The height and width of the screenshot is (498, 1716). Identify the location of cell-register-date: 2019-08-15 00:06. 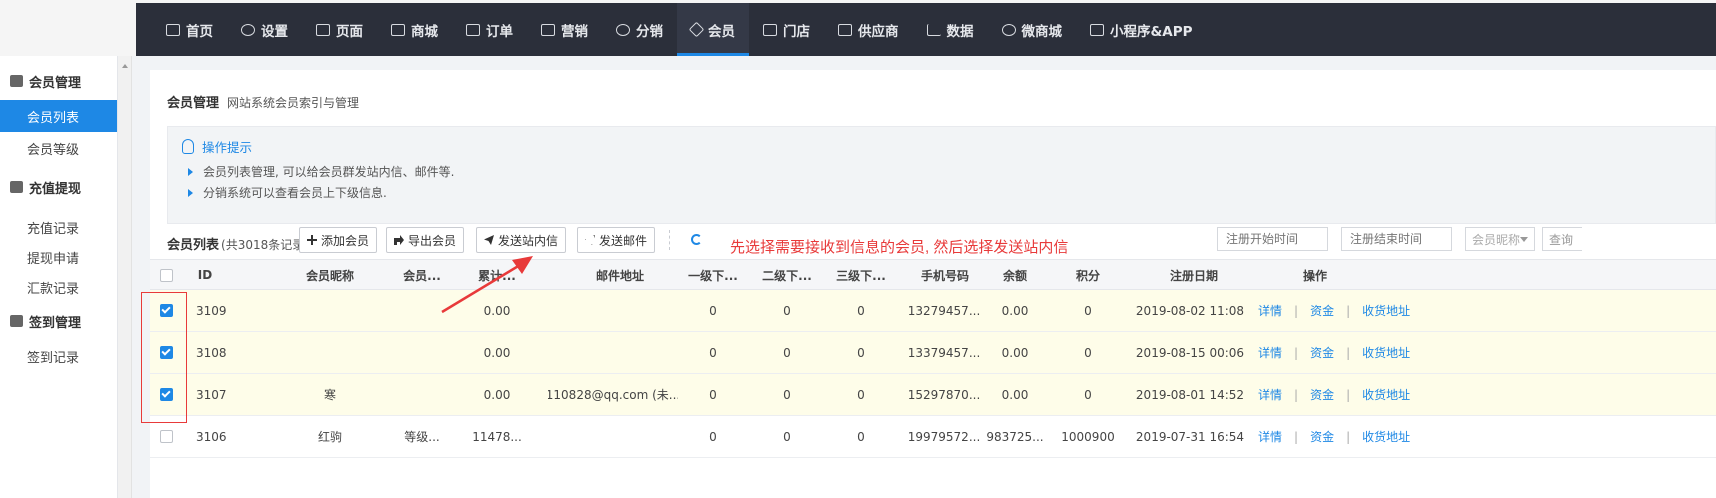
(1190, 352).